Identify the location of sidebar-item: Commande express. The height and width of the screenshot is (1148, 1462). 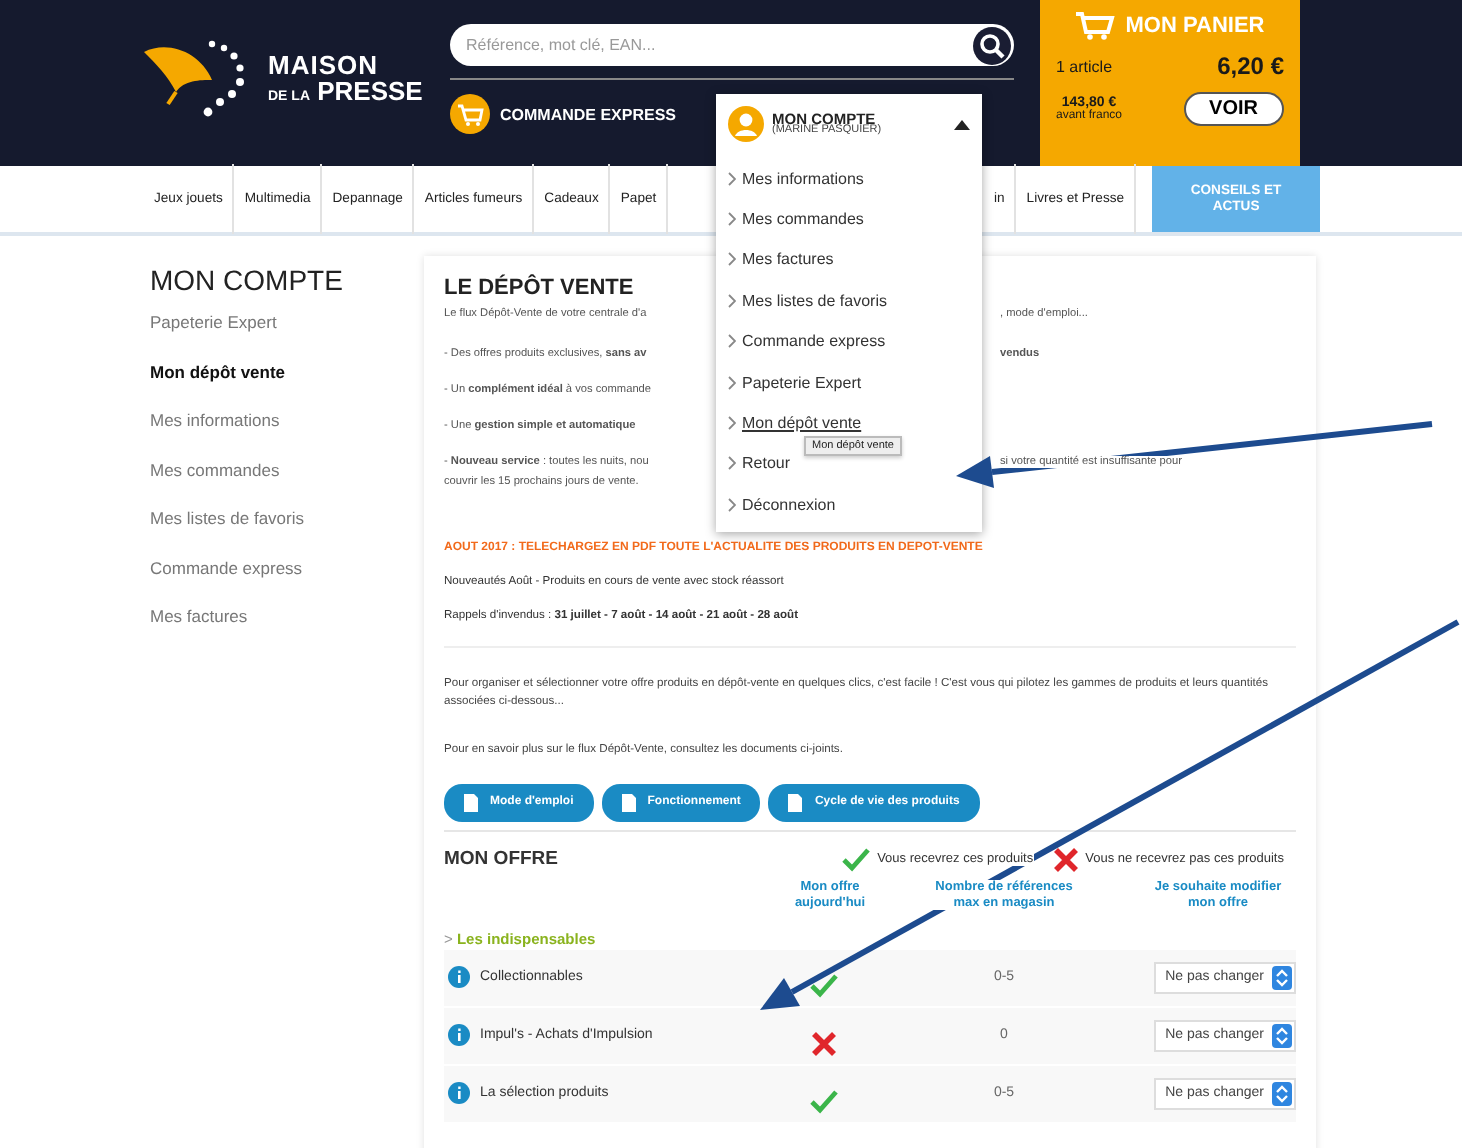
(226, 577).